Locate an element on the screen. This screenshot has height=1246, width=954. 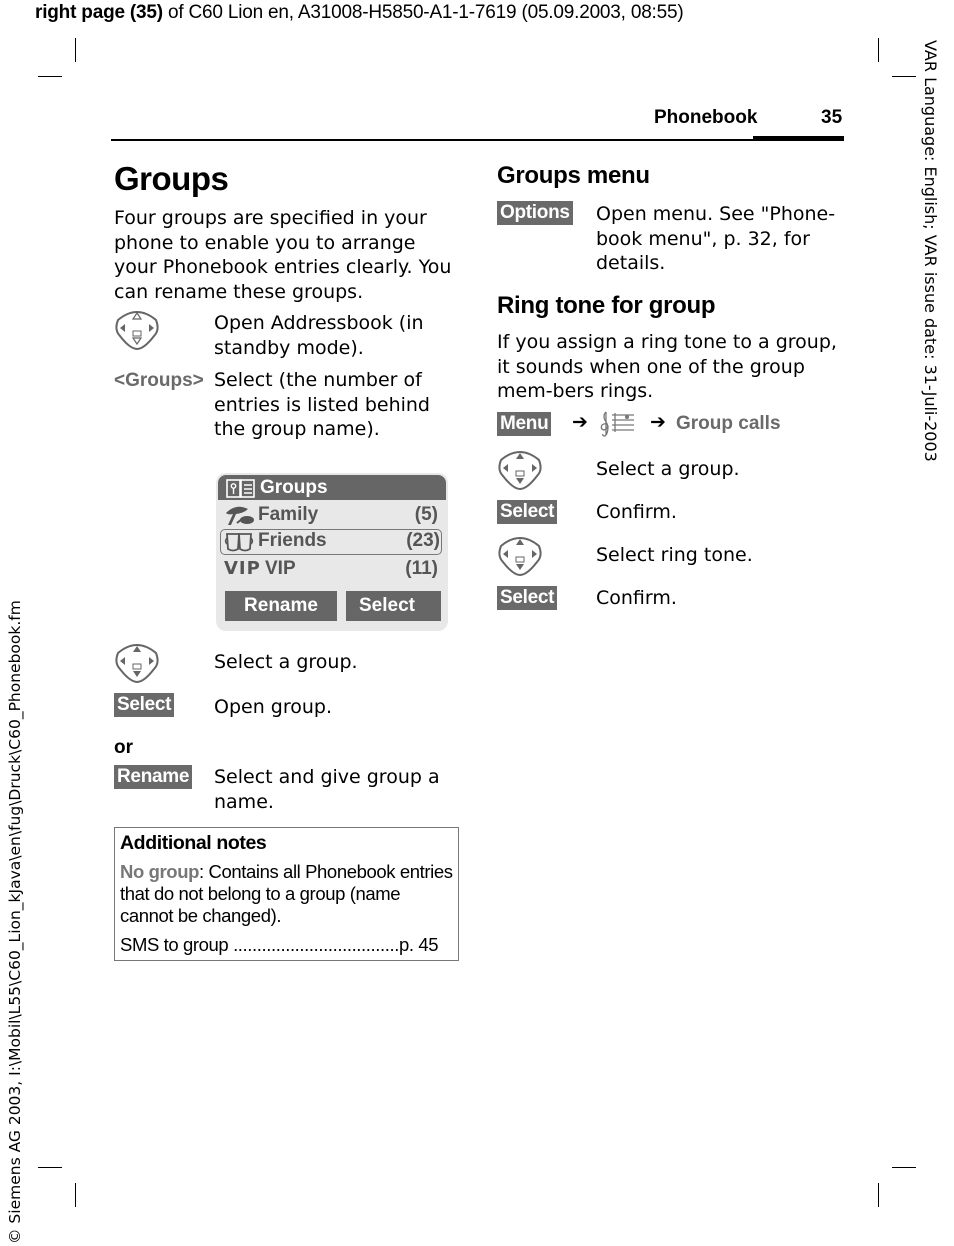
phonebook-icon is located at coordinates (241, 487).